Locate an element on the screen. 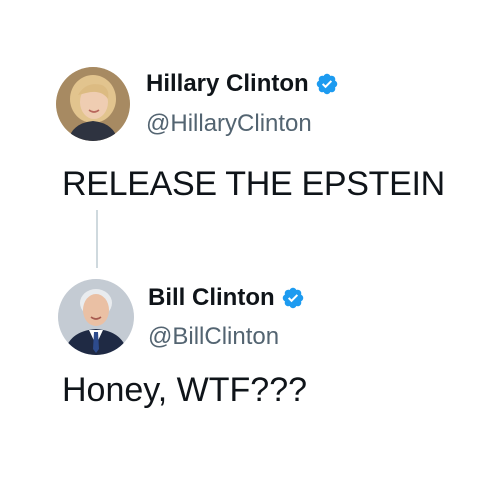 This screenshot has height=479, width=500. author-name: Hillary Clinton is located at coordinates (227, 84).